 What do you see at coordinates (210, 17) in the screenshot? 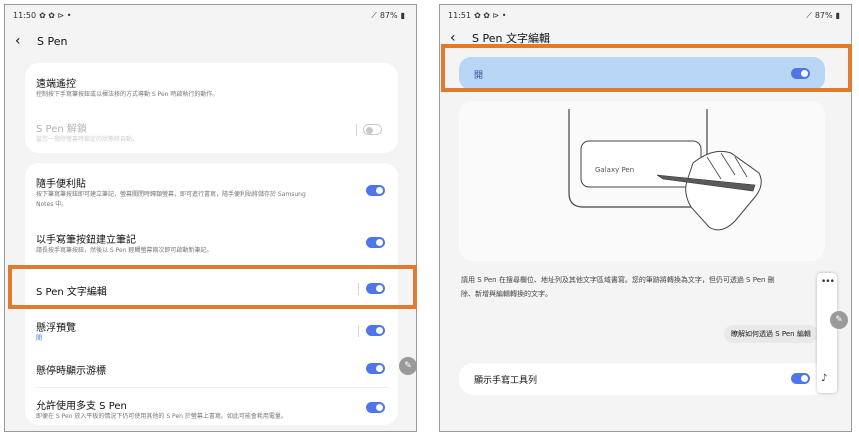
I see `status-bar: 11:50 ✿ ✿ ⊳ • ⟋ 87% ▮` at bounding box center [210, 17].